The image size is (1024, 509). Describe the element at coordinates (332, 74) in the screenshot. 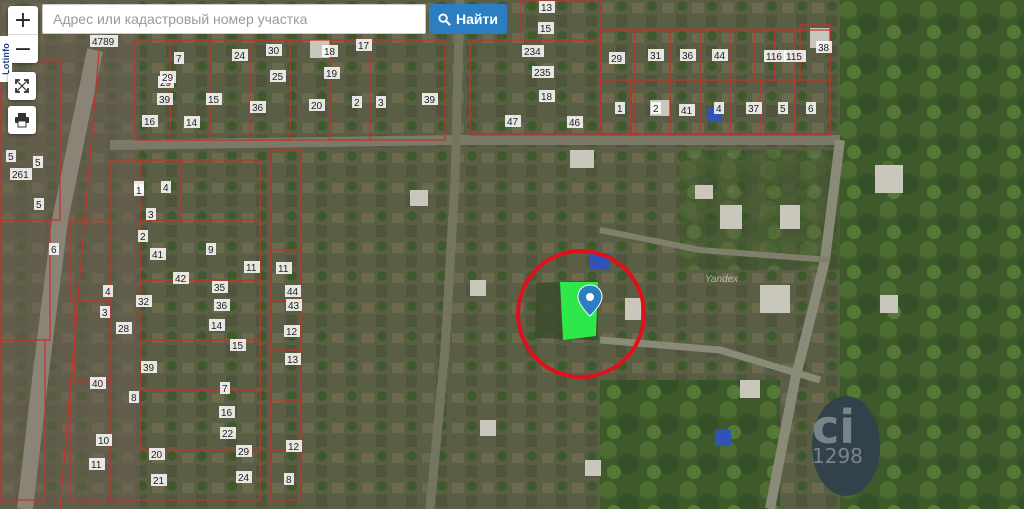

I see `parcel-number: 19` at that location.